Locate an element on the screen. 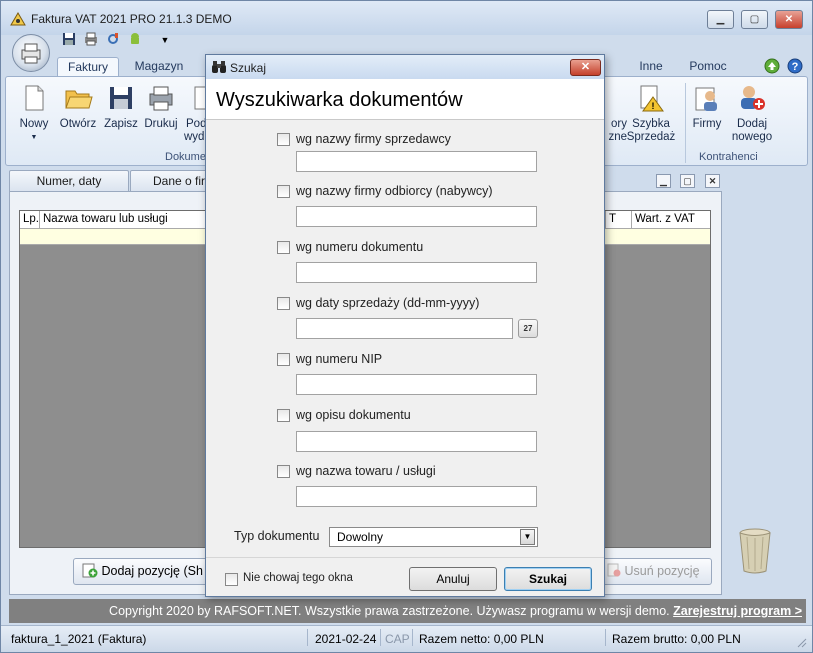  binoculars-icon is located at coordinates (219, 67).